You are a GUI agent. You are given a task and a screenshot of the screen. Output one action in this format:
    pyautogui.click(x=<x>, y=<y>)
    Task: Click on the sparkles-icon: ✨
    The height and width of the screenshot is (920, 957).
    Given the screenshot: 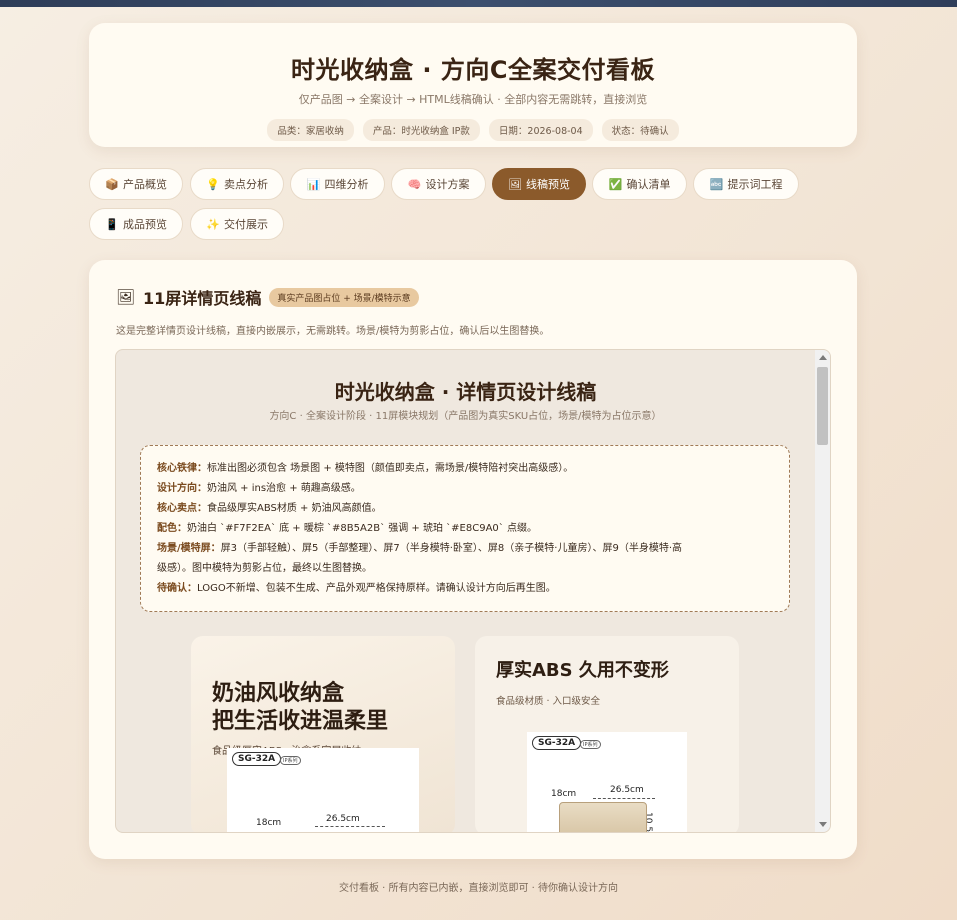 What is the action you would take?
    pyautogui.click(x=213, y=224)
    